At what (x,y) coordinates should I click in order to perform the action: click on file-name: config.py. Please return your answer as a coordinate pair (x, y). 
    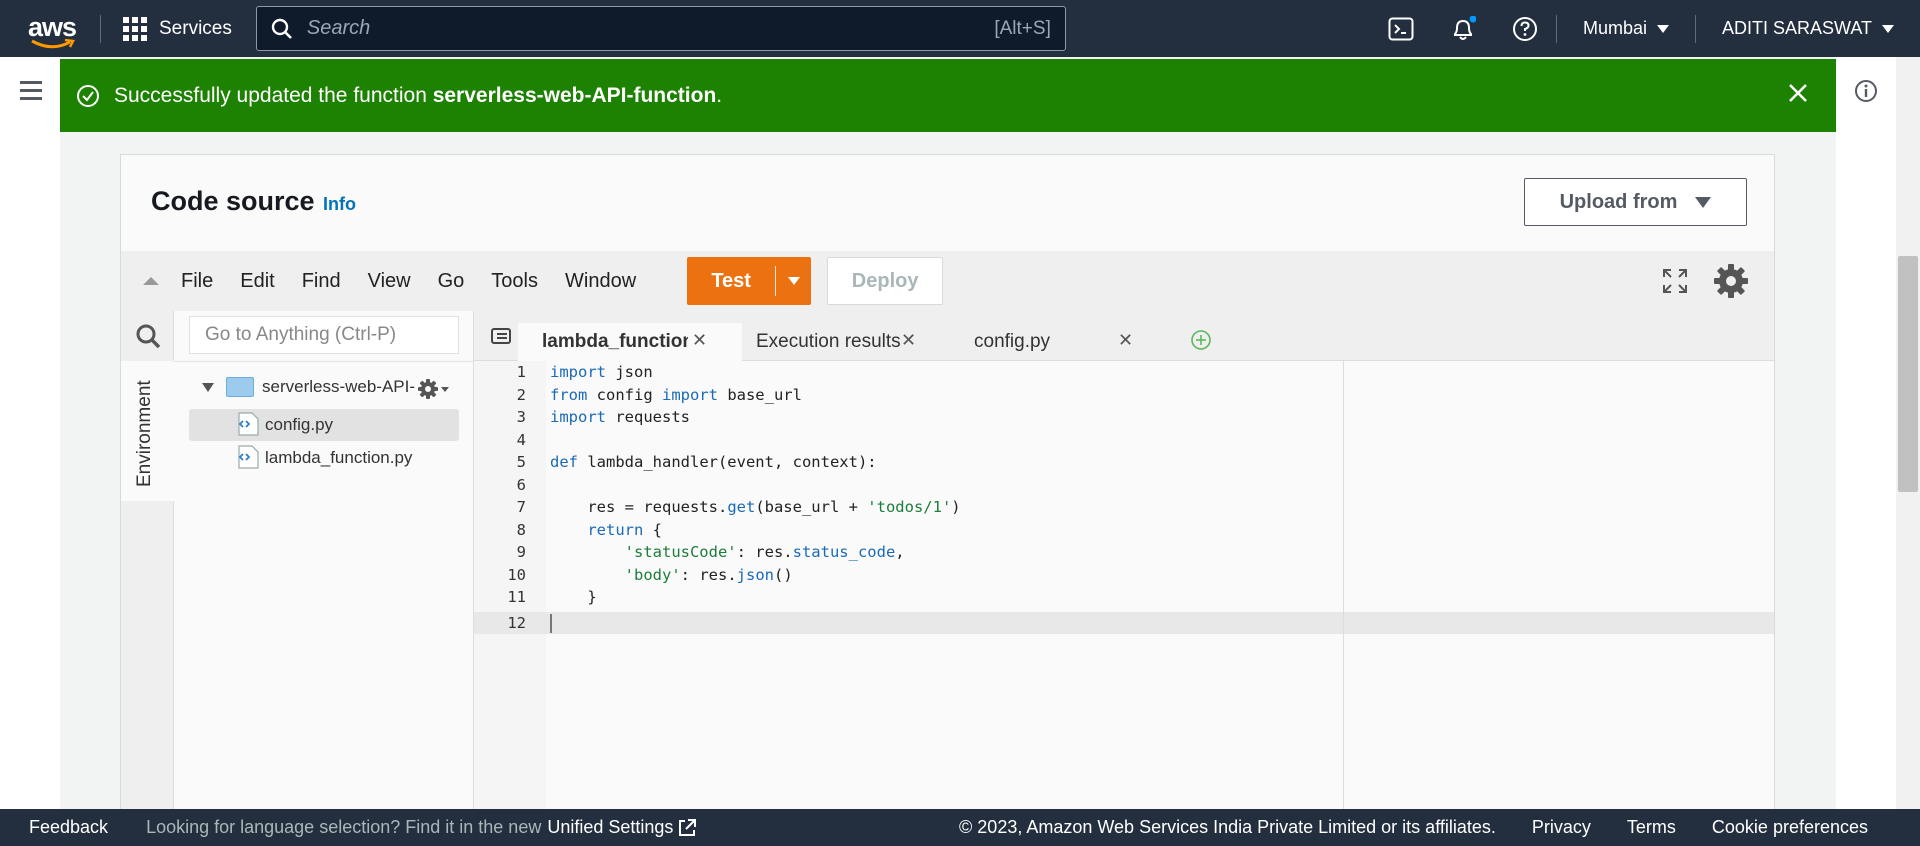
    Looking at the image, I should click on (299, 424).